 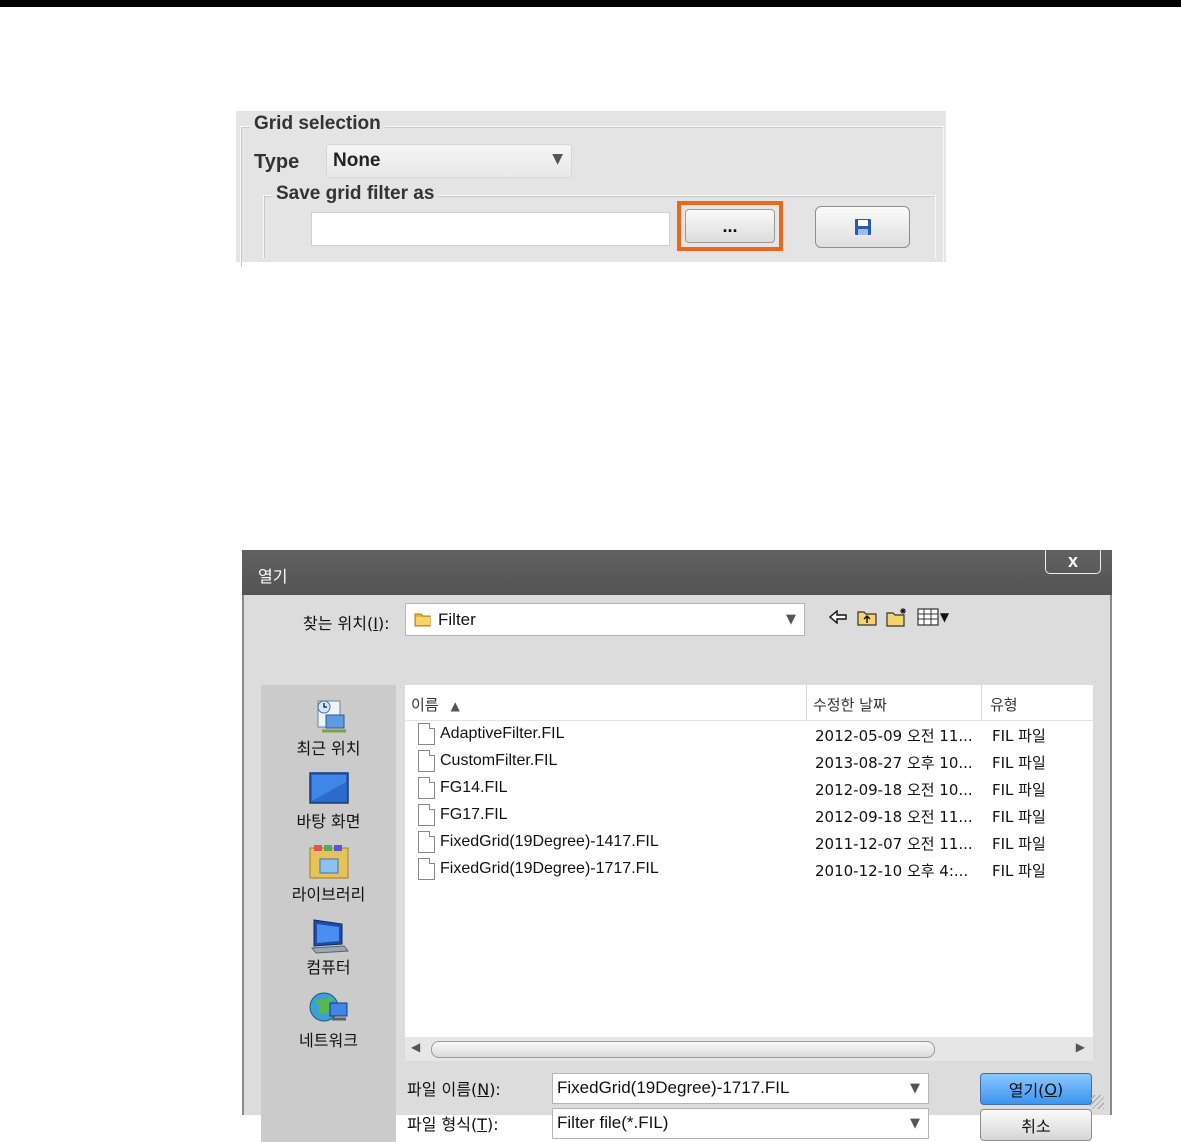 What do you see at coordinates (677, 572) in the screenshot?
I see `dialog-titlebar: 열기 x` at bounding box center [677, 572].